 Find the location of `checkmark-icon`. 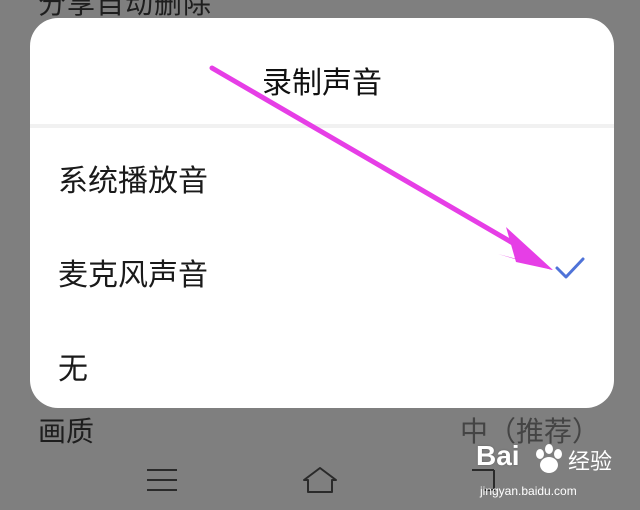

checkmark-icon is located at coordinates (570, 268).